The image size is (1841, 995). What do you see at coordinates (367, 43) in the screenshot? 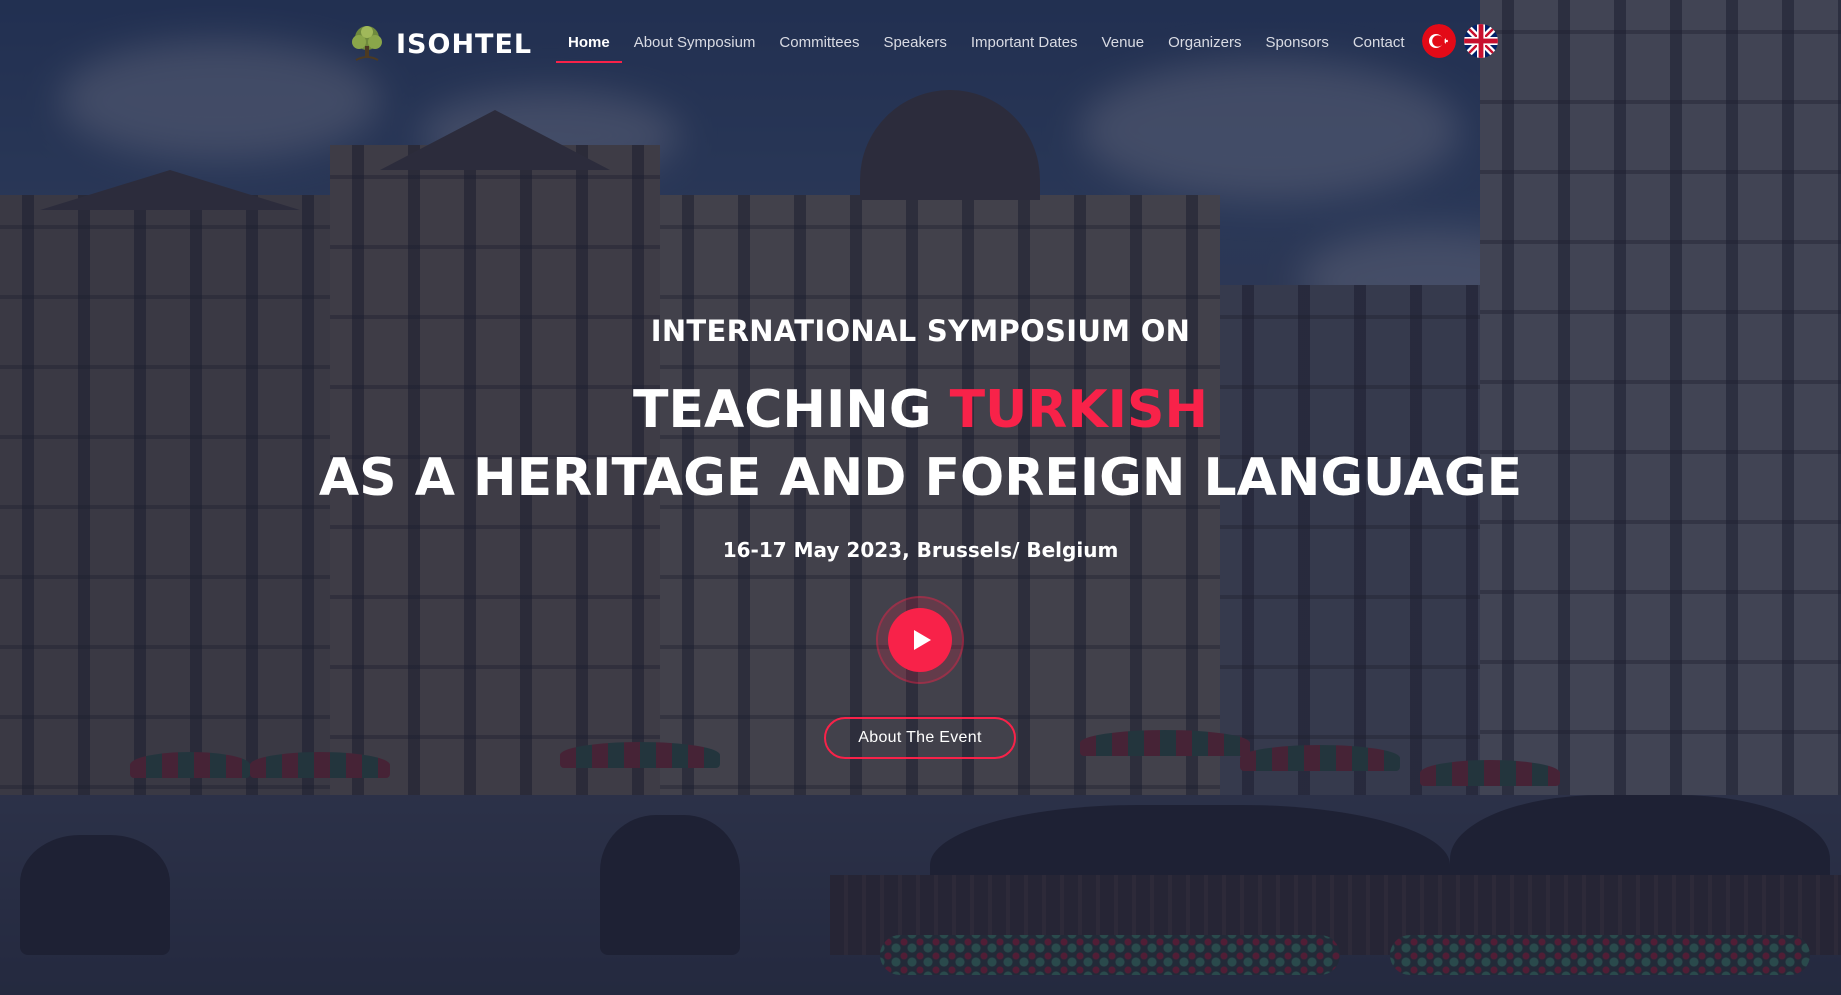
I see `tree-logo-icon` at bounding box center [367, 43].